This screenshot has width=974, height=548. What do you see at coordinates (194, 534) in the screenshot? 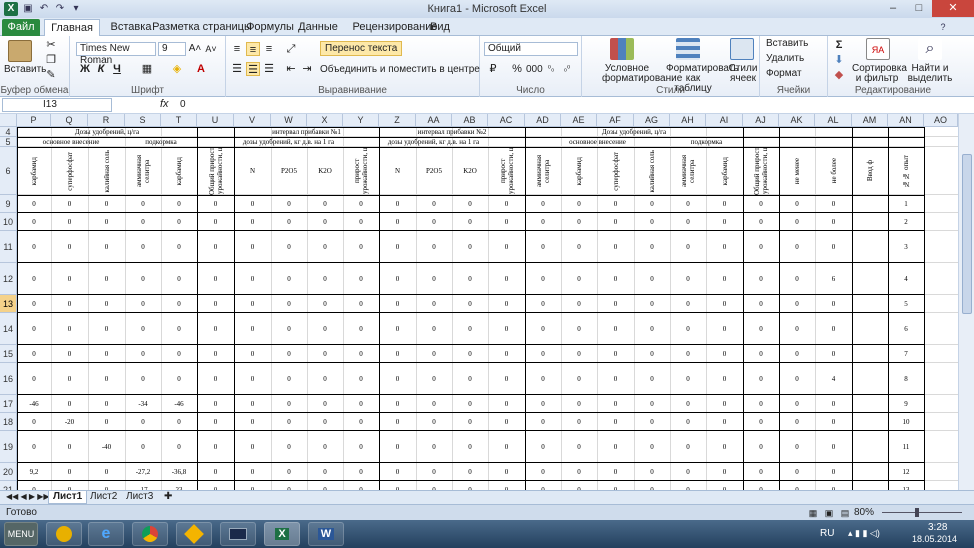
I see `yellow-app-icon` at bounding box center [194, 534].